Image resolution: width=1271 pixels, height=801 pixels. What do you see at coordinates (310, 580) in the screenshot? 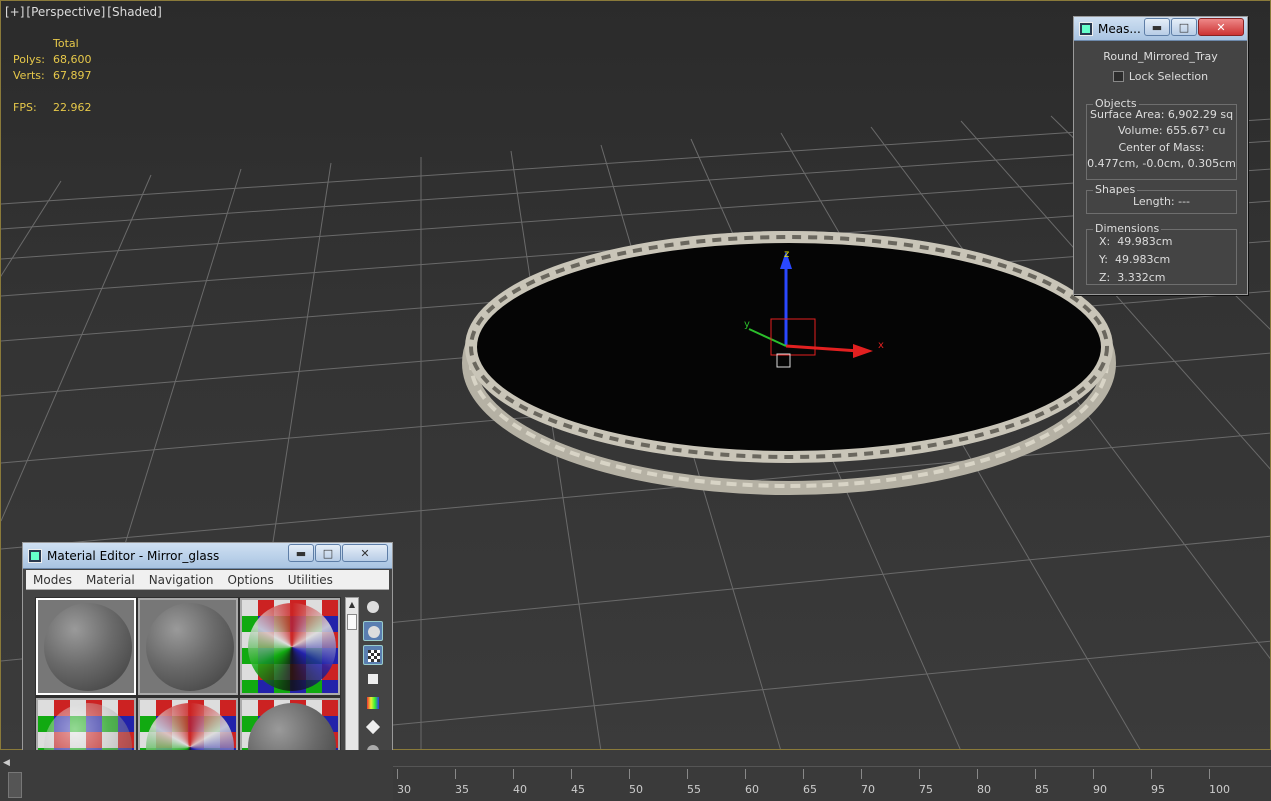
I see `menu-utilities: Utilities` at bounding box center [310, 580].